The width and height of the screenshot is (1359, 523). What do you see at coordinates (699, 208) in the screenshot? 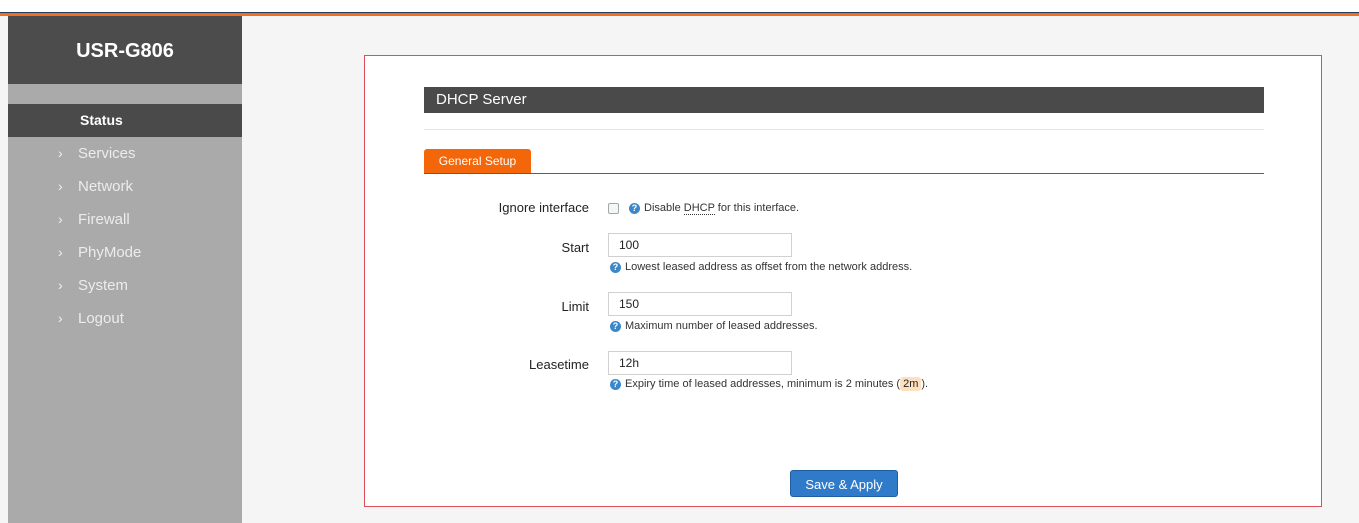
I see `dhcp-abbr: DHCP` at bounding box center [699, 208].